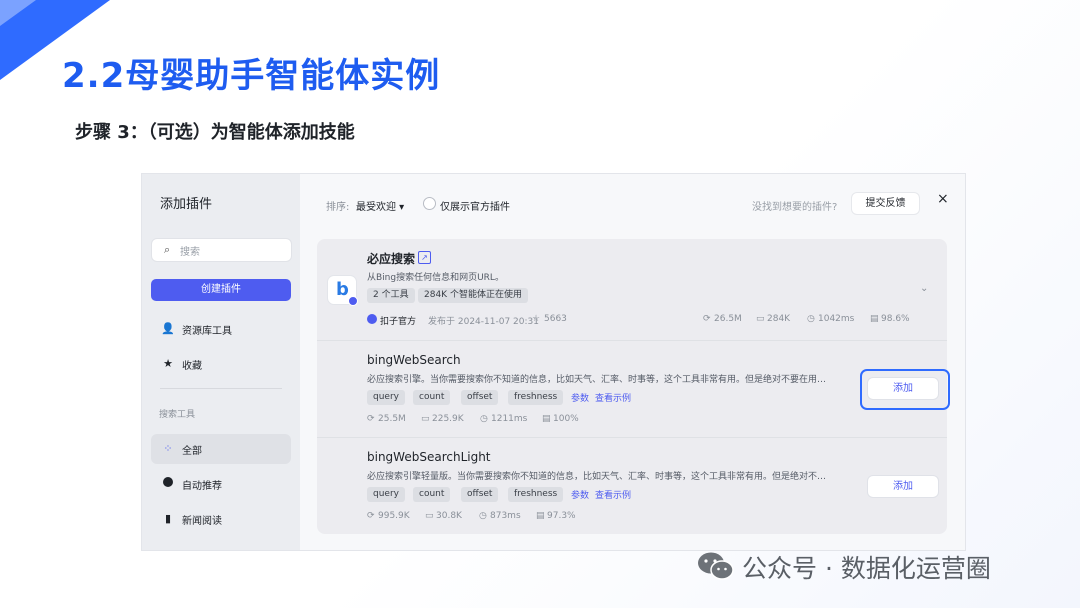 The width and height of the screenshot is (1080, 608). I want to click on corner-decoration-light, so click(18, 13).